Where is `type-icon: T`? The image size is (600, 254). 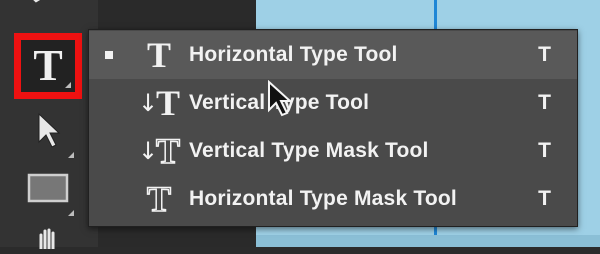
type-icon: T is located at coordinates (48, 65).